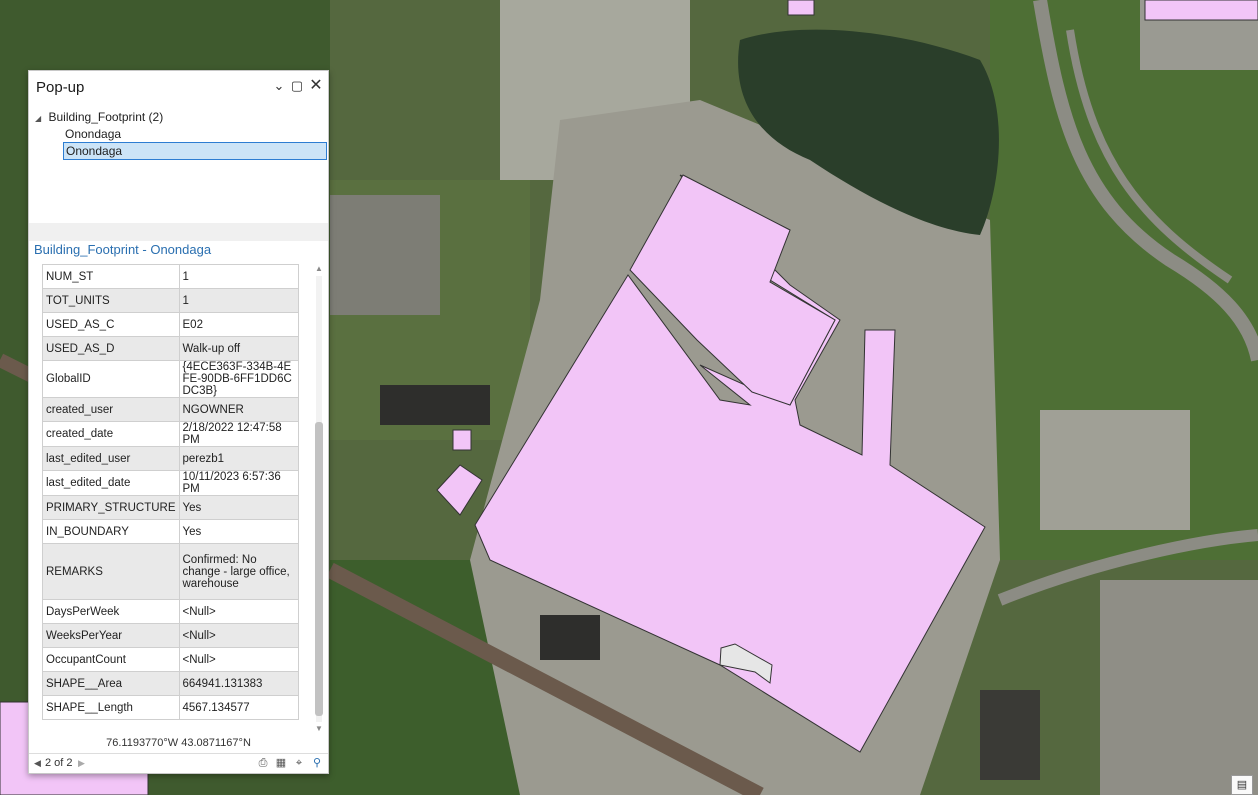 The width and height of the screenshot is (1258, 795). What do you see at coordinates (111, 434) in the screenshot?
I see `attr-key: created_date` at bounding box center [111, 434].